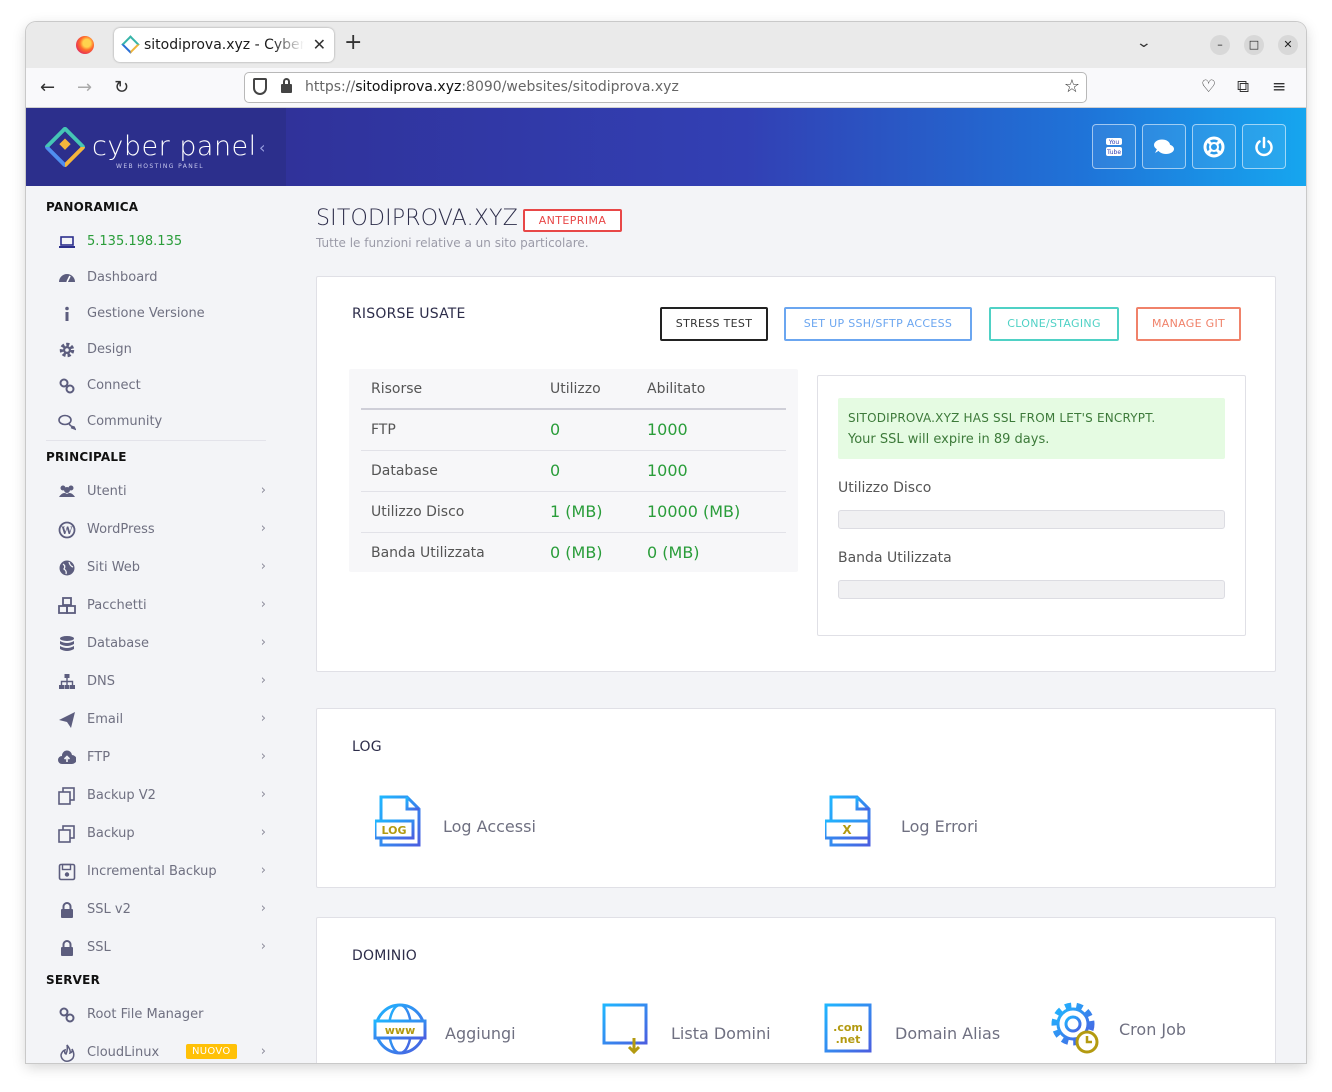 The width and height of the screenshot is (1332, 1092). I want to click on cron-job-label: Cron Job, so click(1153, 1029).